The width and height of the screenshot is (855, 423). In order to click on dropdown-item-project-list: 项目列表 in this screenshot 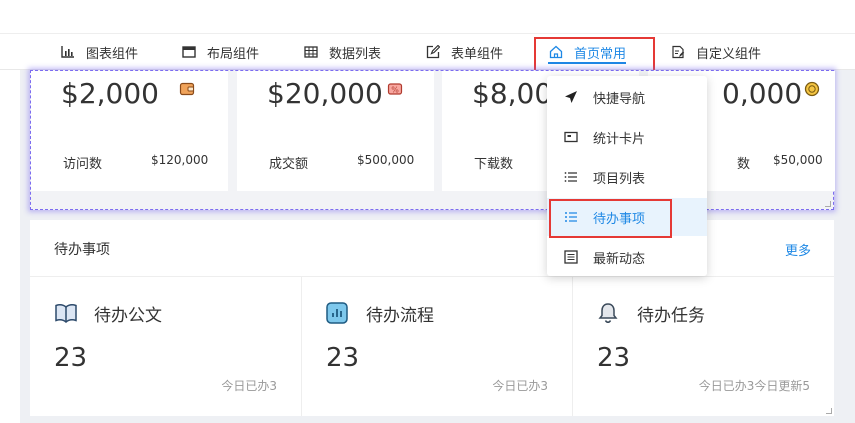, I will do `click(627, 177)`.